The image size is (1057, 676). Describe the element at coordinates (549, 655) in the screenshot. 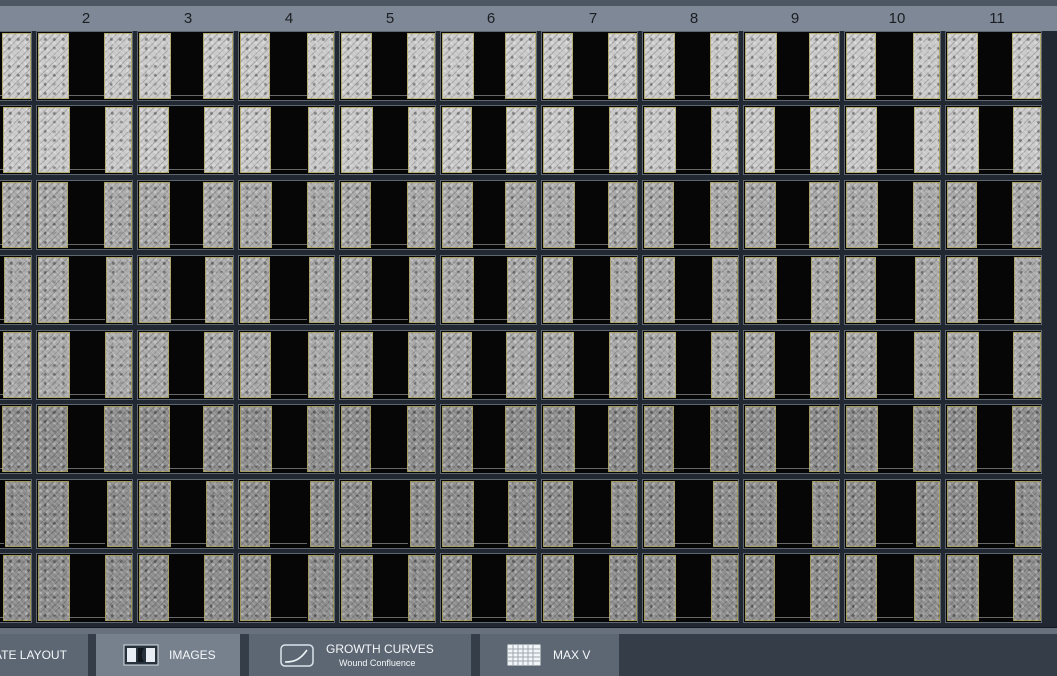

I see `max-v-tab: MAX V` at that location.